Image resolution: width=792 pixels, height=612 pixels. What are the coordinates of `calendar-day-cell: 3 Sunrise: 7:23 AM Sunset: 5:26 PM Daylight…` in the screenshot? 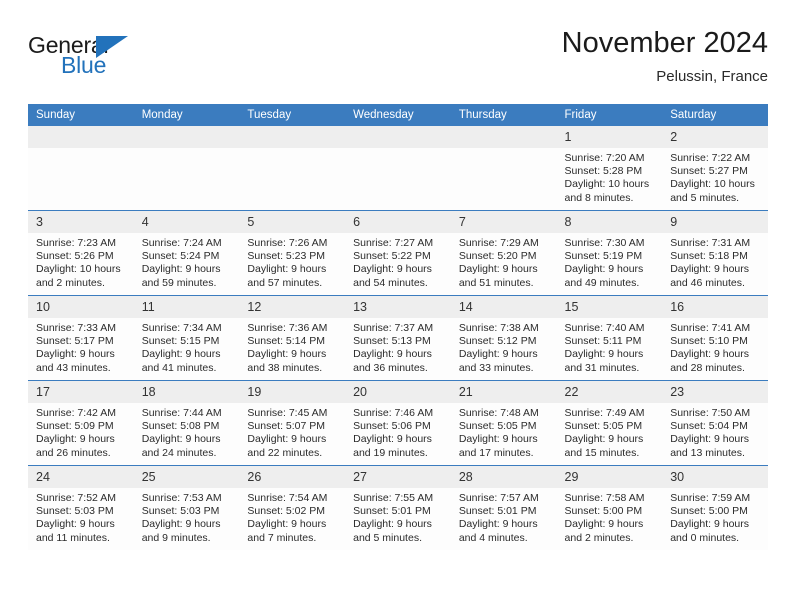 It's located at (81, 253).